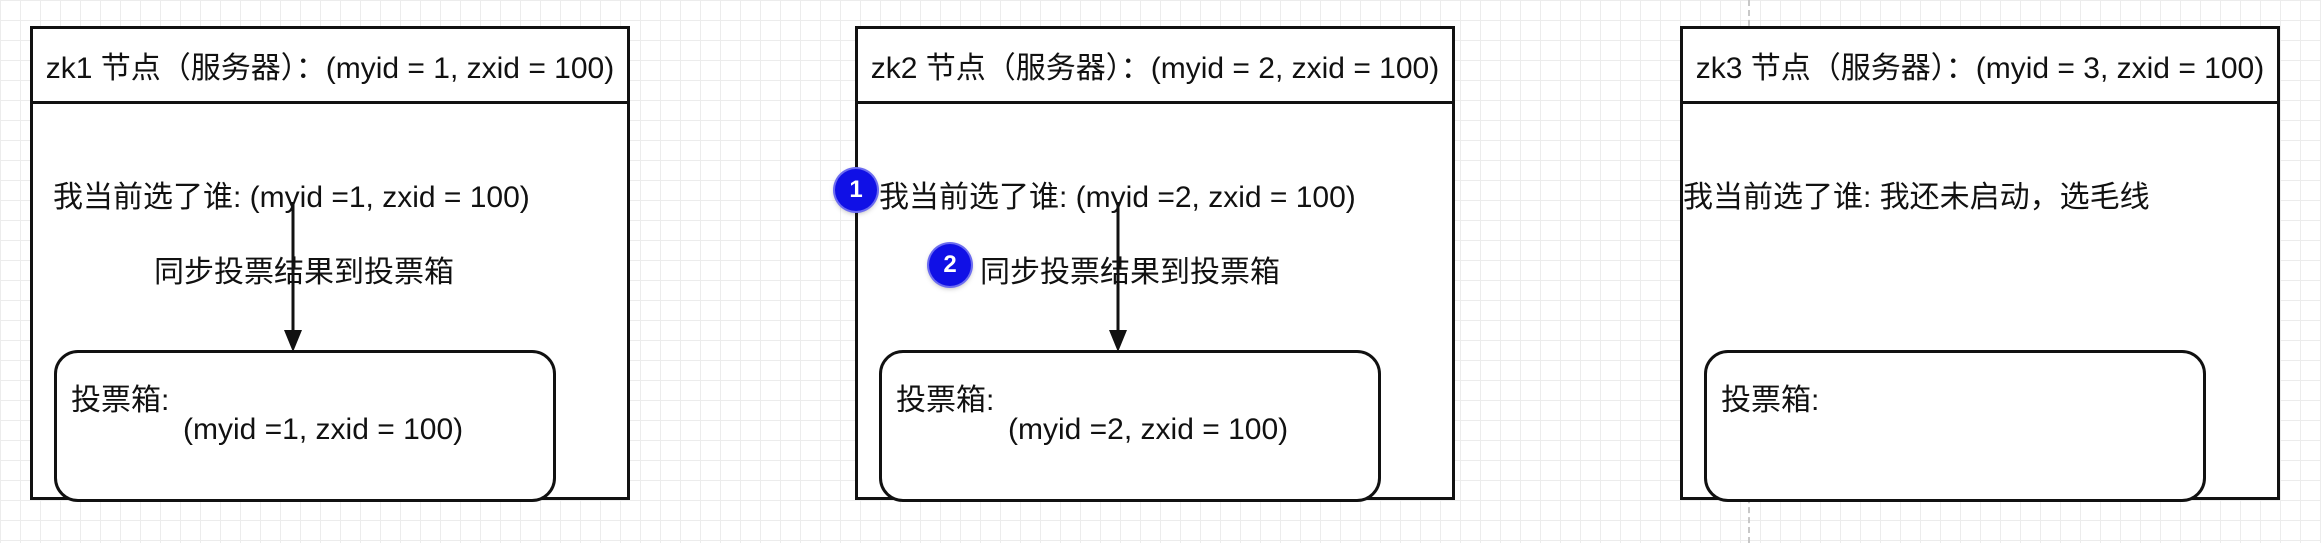 The image size is (2321, 543). Describe the element at coordinates (1770, 400) in the screenshot. I see `zk3-ballot-box-title: 投票箱:` at that location.